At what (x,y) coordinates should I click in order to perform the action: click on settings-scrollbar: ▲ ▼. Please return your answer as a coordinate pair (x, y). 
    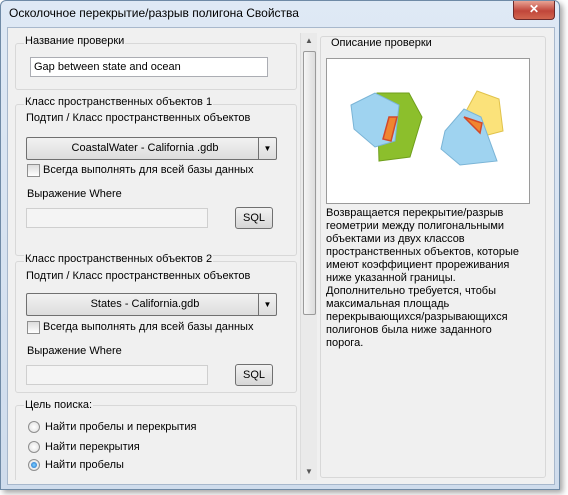
    Looking at the image, I should click on (308, 256).